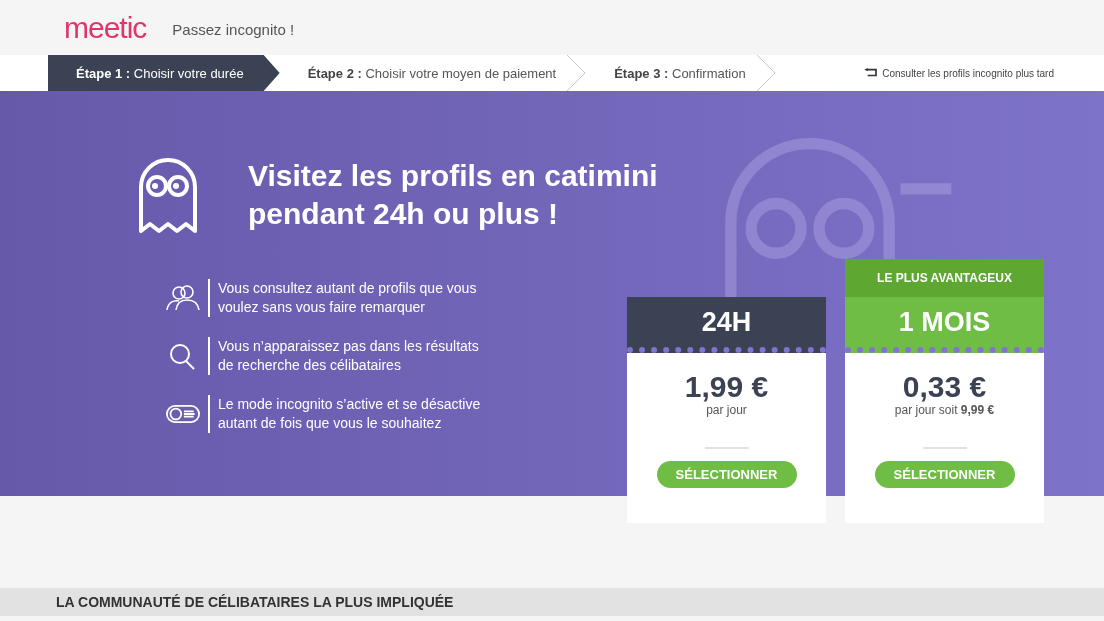 The width and height of the screenshot is (1104, 621). I want to click on offer-badge: LE PLUS AVANTAGEUX, so click(944, 278).